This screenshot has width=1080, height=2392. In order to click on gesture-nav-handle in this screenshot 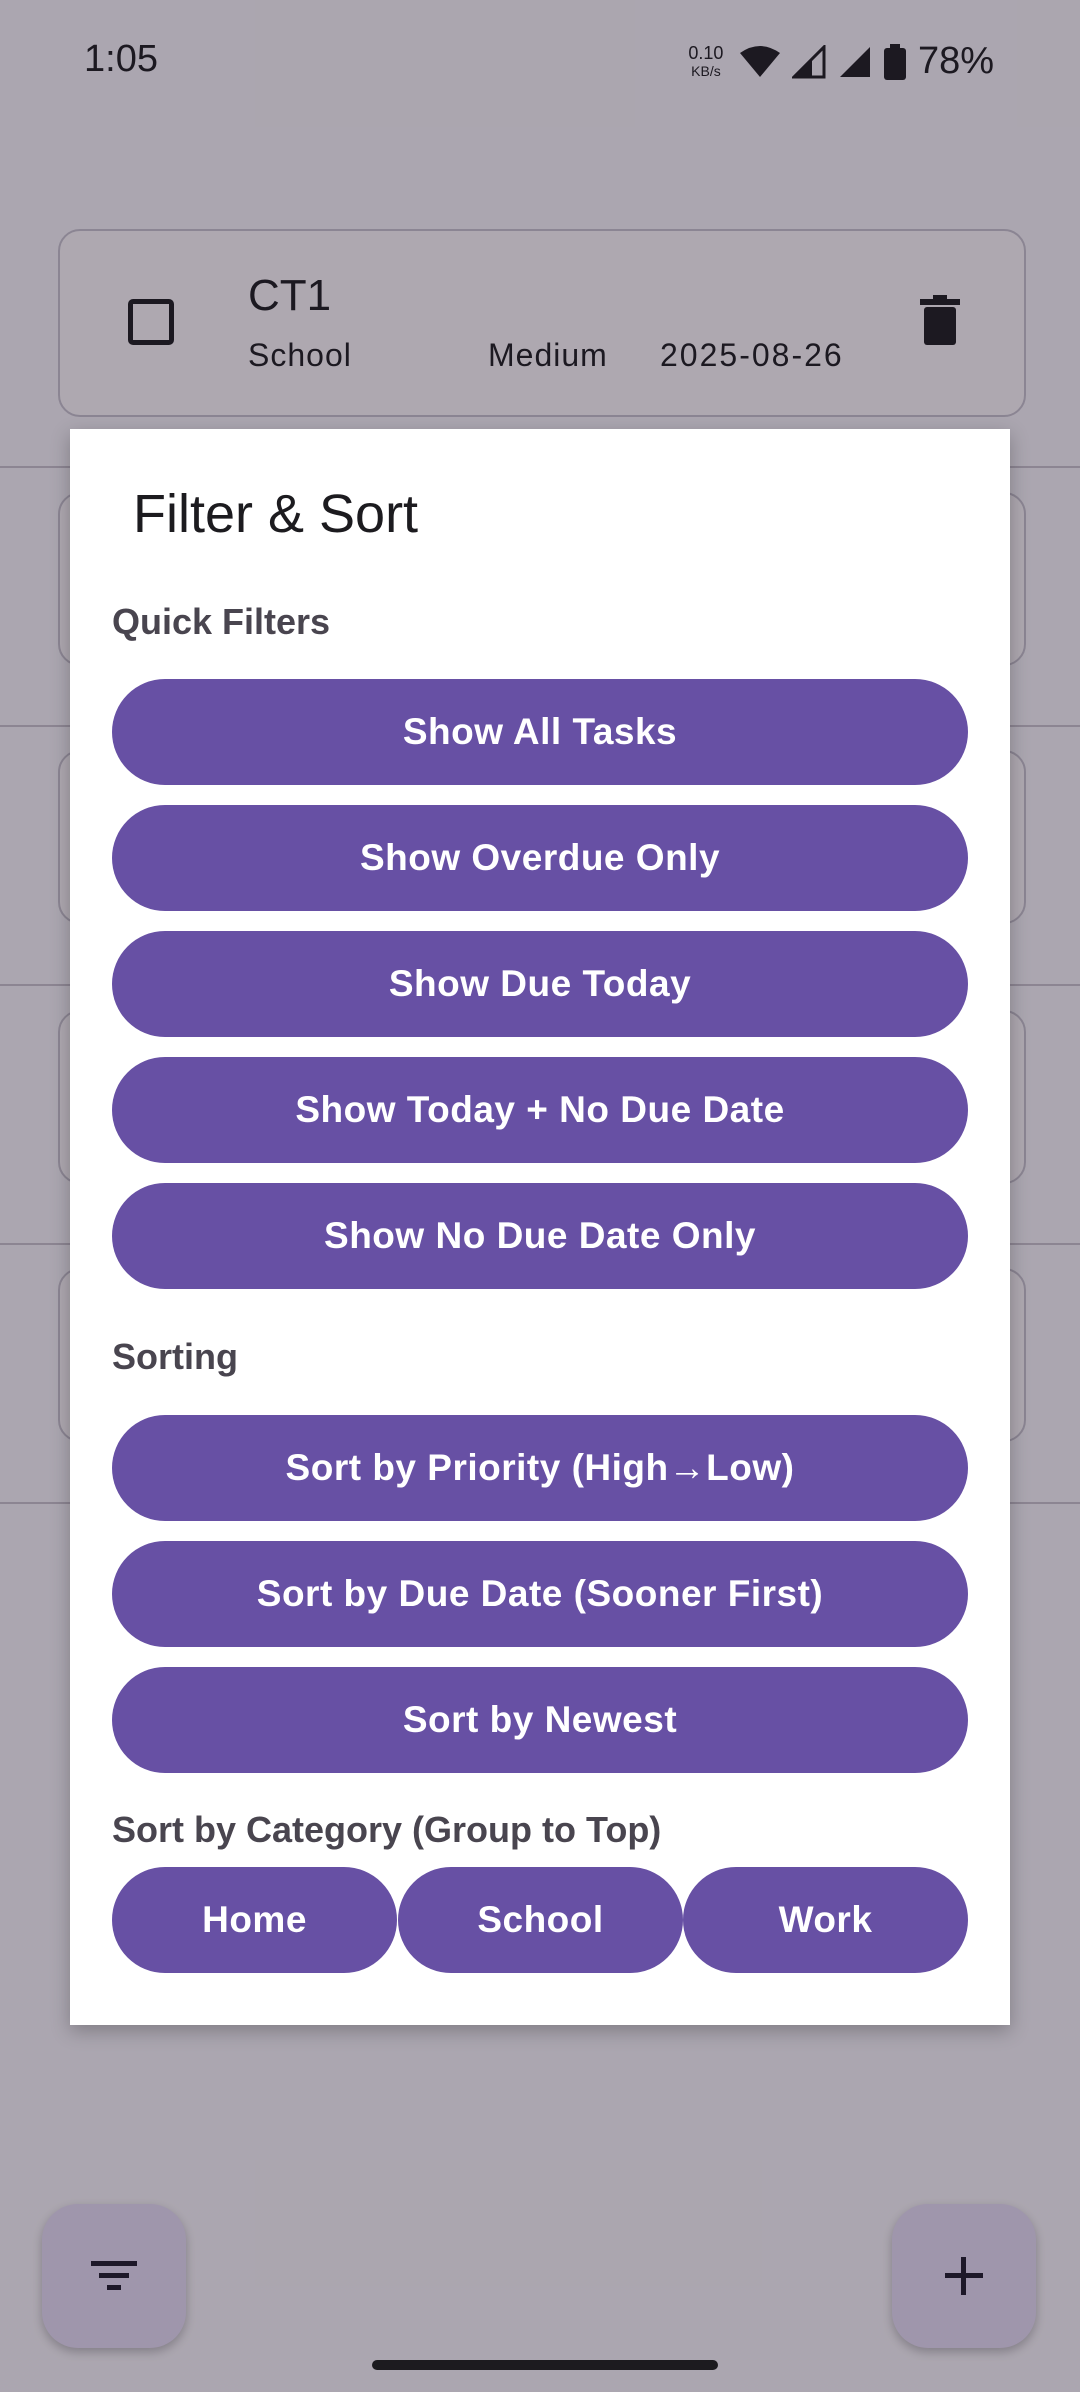, I will do `click(545, 2365)`.